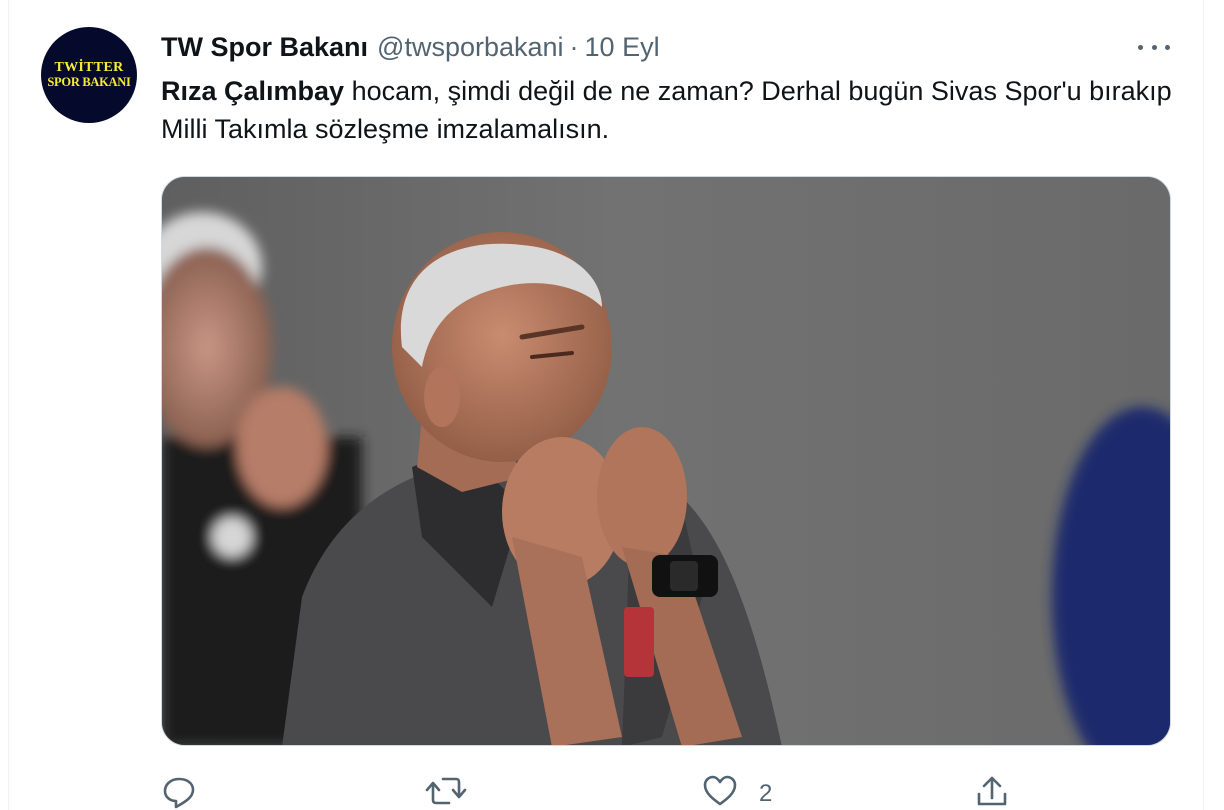  I want to click on tweet-actions: 2, so click(666, 790).